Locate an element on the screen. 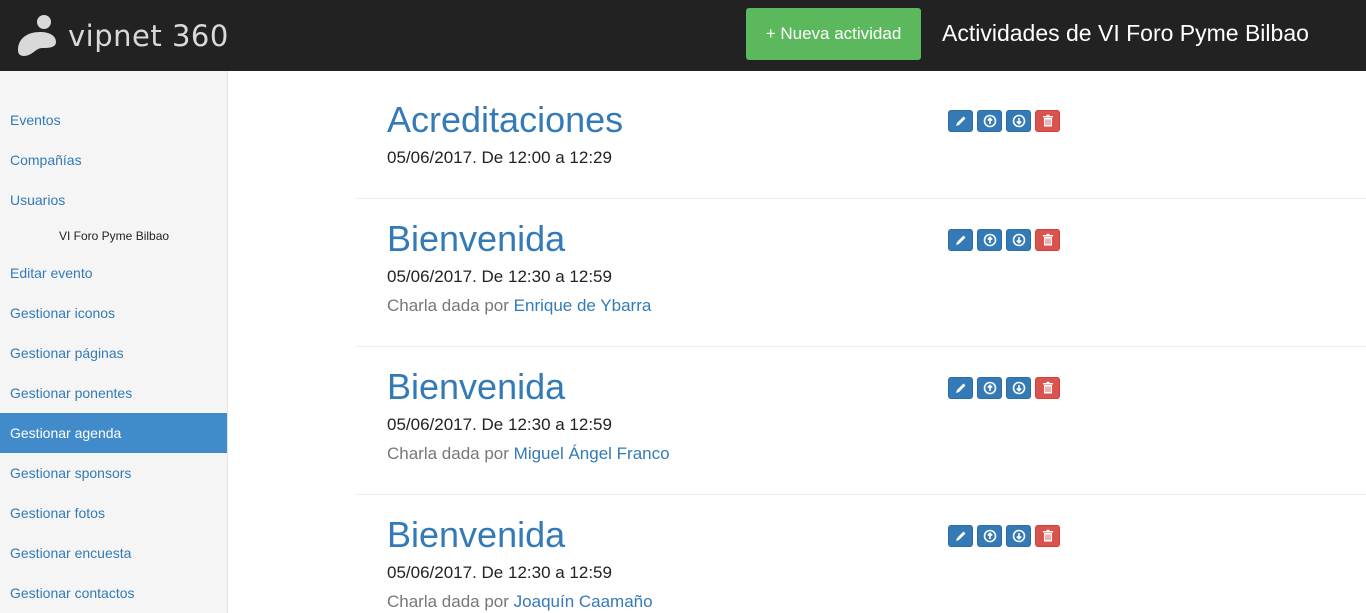 Image resolution: width=1366 pixels, height=613 pixels. sidebar-item-companias: Compañías is located at coordinates (113, 160).